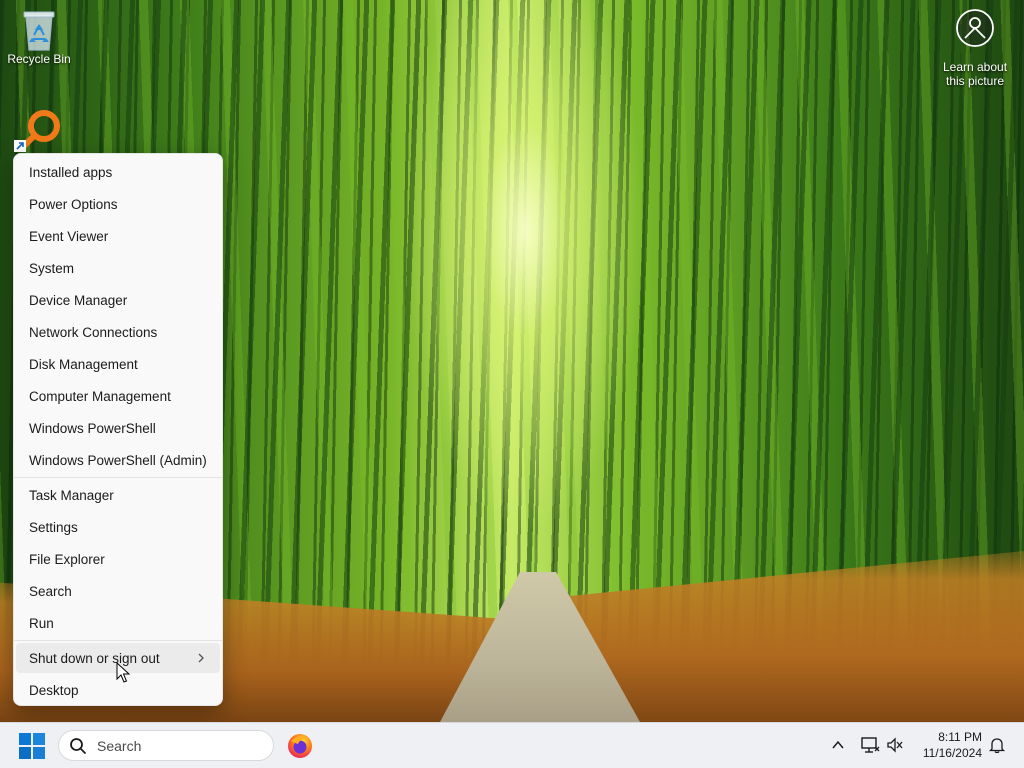 Image resolution: width=1024 pixels, height=768 pixels. I want to click on menu-item-label: Windows PowerShell (Admin), so click(118, 460).